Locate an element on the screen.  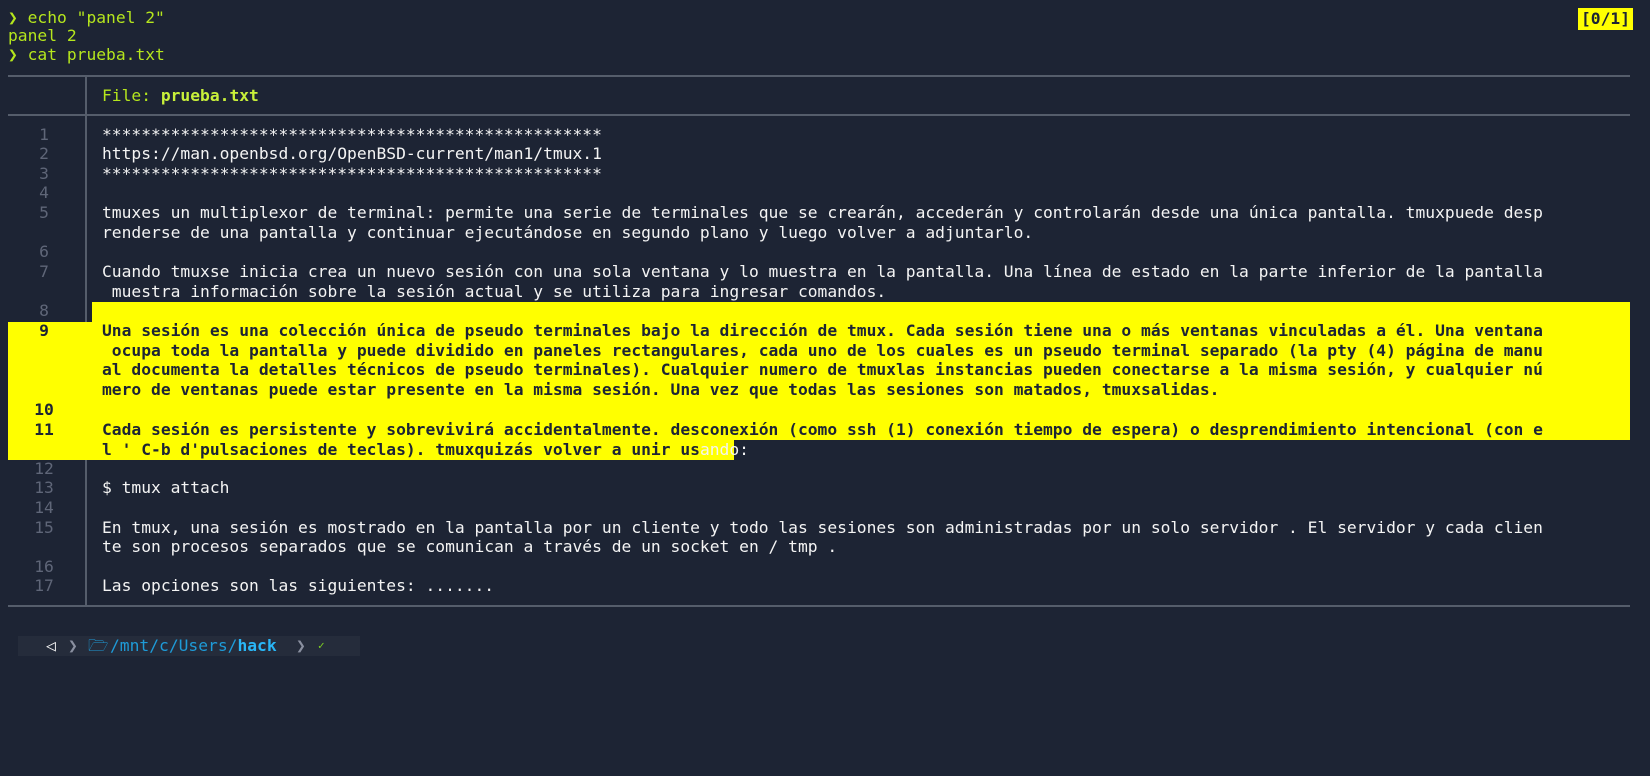
viewer-header-border is located at coordinates (819, 115).